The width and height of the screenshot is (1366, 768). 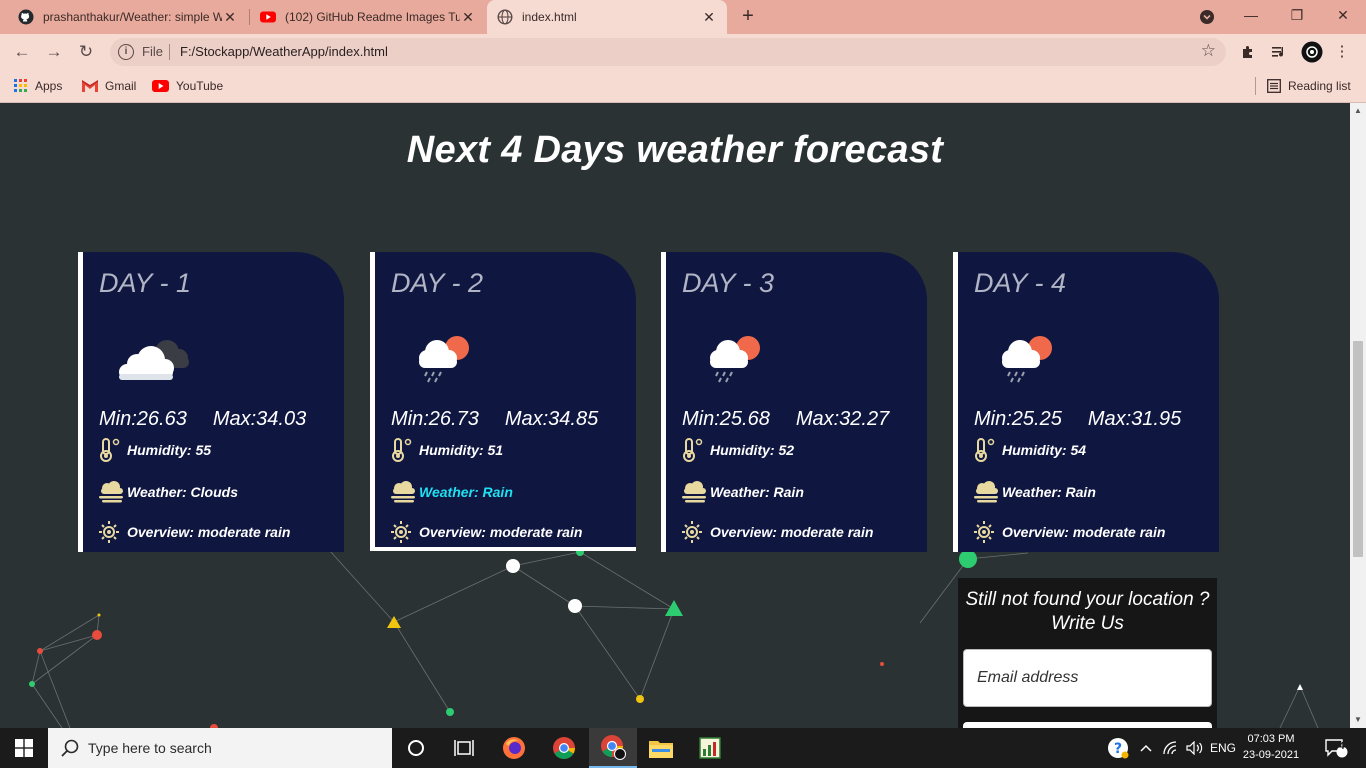 What do you see at coordinates (1084, 532) in the screenshot?
I see `overview-value: Overview: moderate rain` at bounding box center [1084, 532].